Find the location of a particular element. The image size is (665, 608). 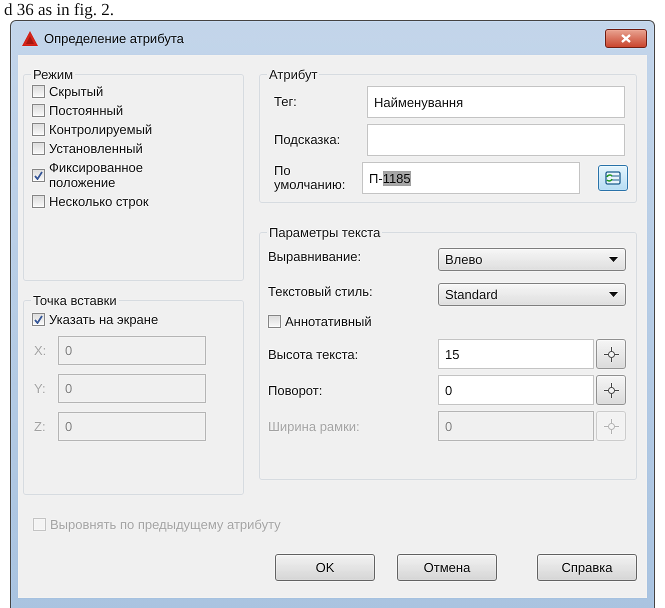

close-icon is located at coordinates (626, 38).